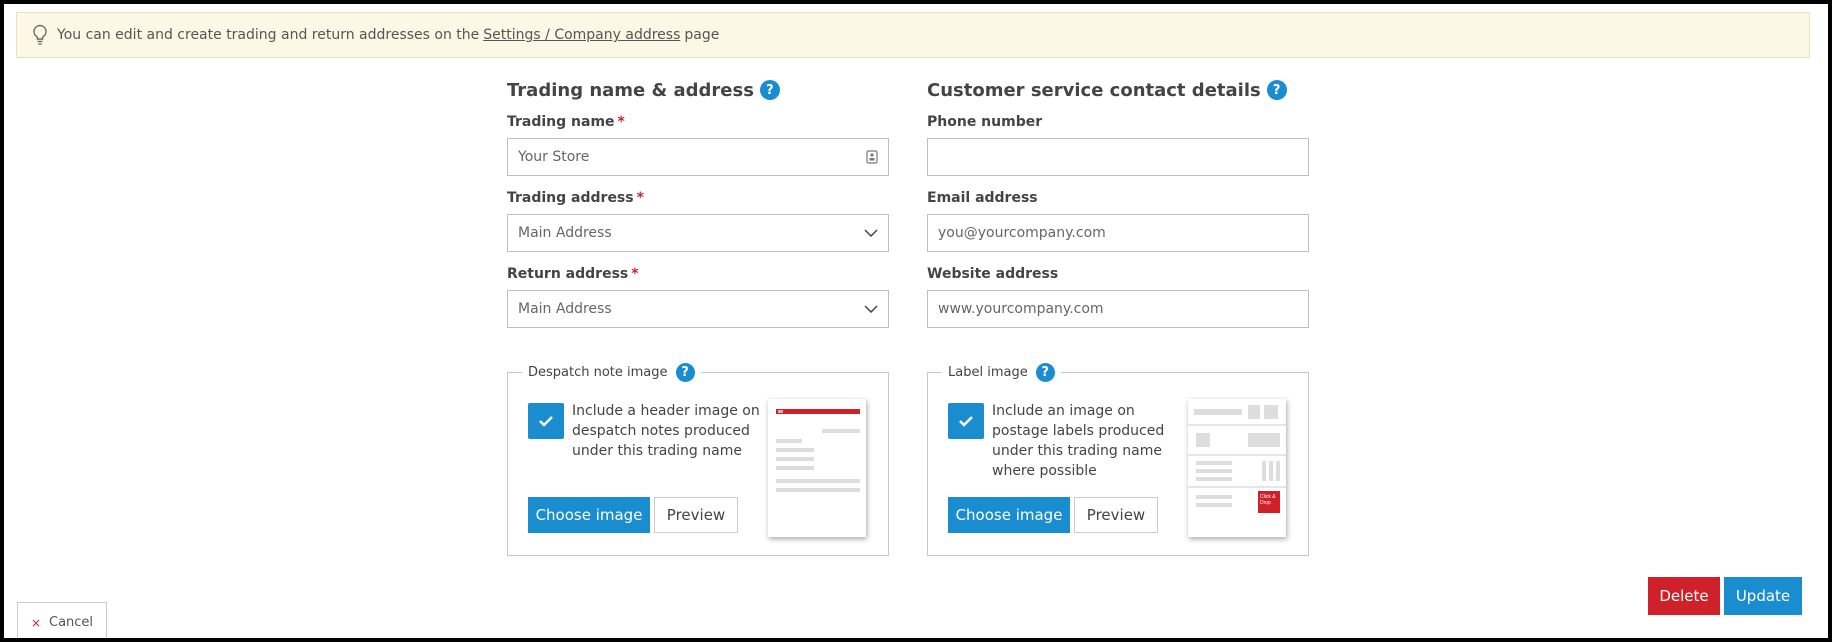 This screenshot has width=1832, height=642. I want to click on phone-label: Phone number, so click(985, 122).